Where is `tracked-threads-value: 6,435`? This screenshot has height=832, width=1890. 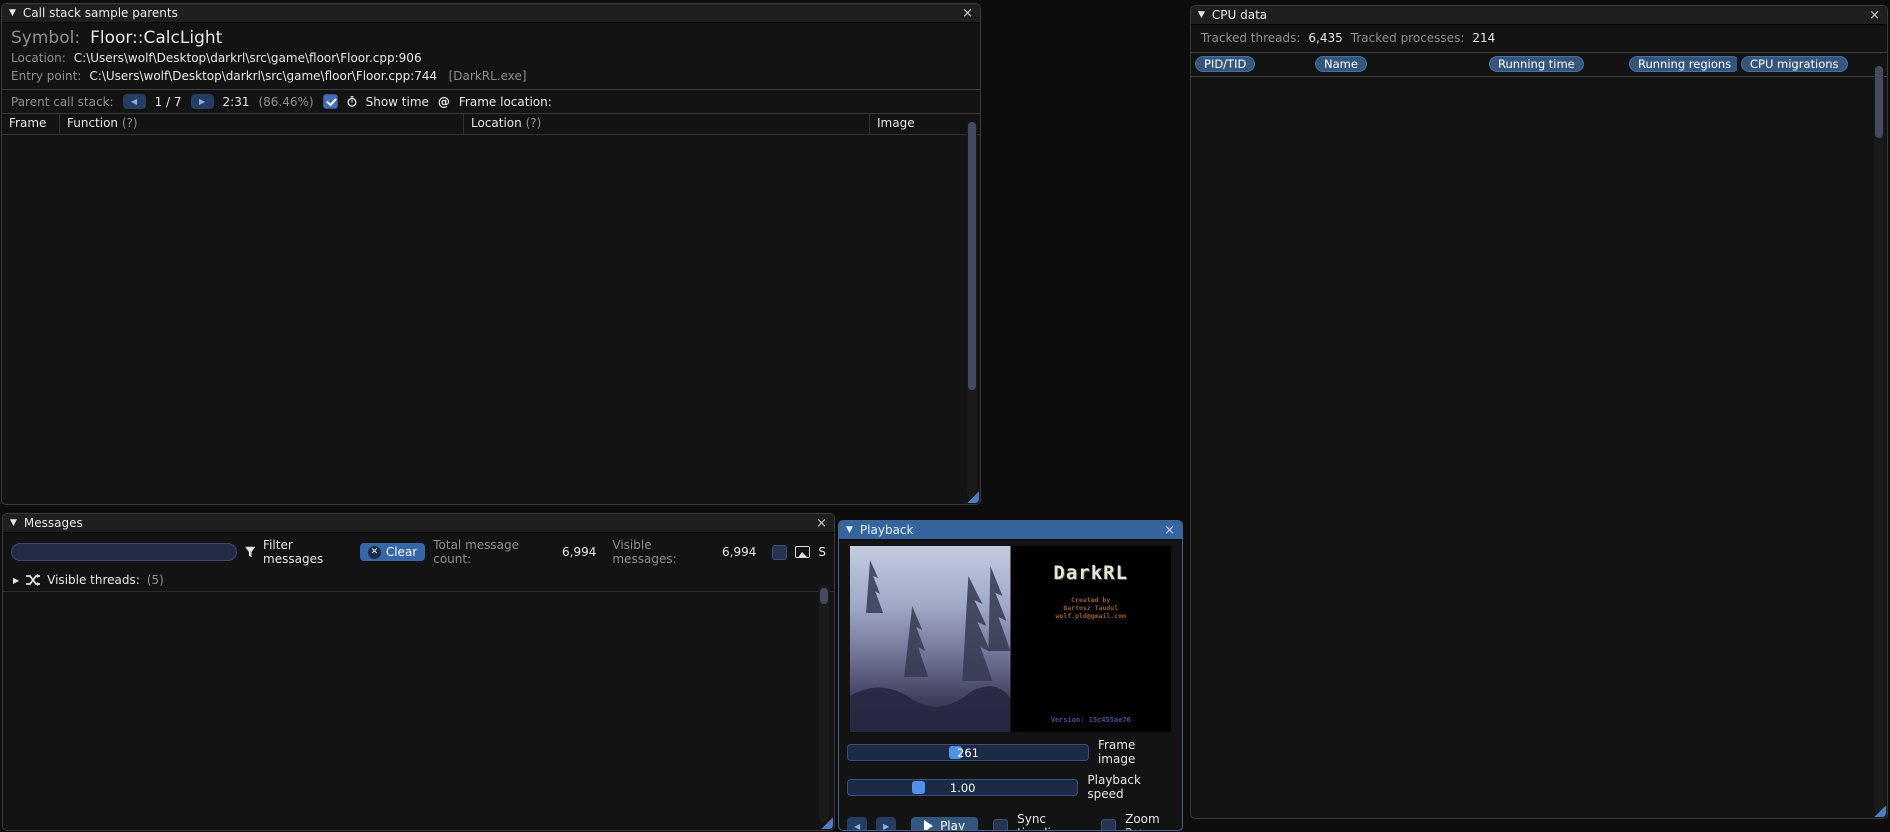 tracked-threads-value: 6,435 is located at coordinates (1325, 38).